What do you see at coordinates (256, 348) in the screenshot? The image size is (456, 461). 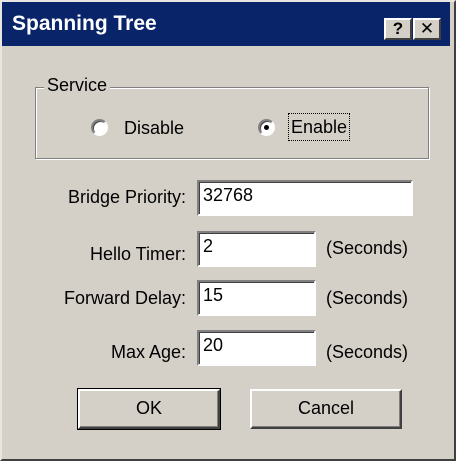 I see `max-age-input: 20` at bounding box center [256, 348].